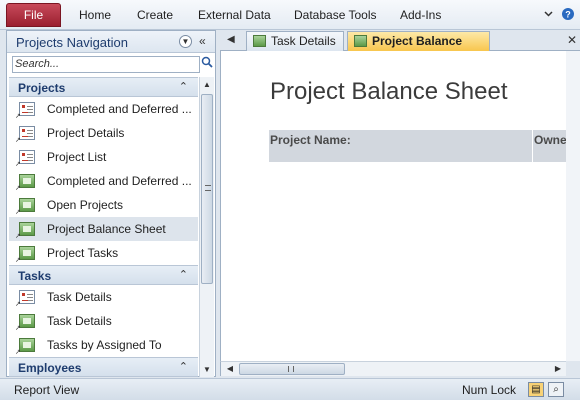 The image size is (580, 400). Describe the element at coordinates (47, 390) in the screenshot. I see `status-view-text: Report View` at that location.